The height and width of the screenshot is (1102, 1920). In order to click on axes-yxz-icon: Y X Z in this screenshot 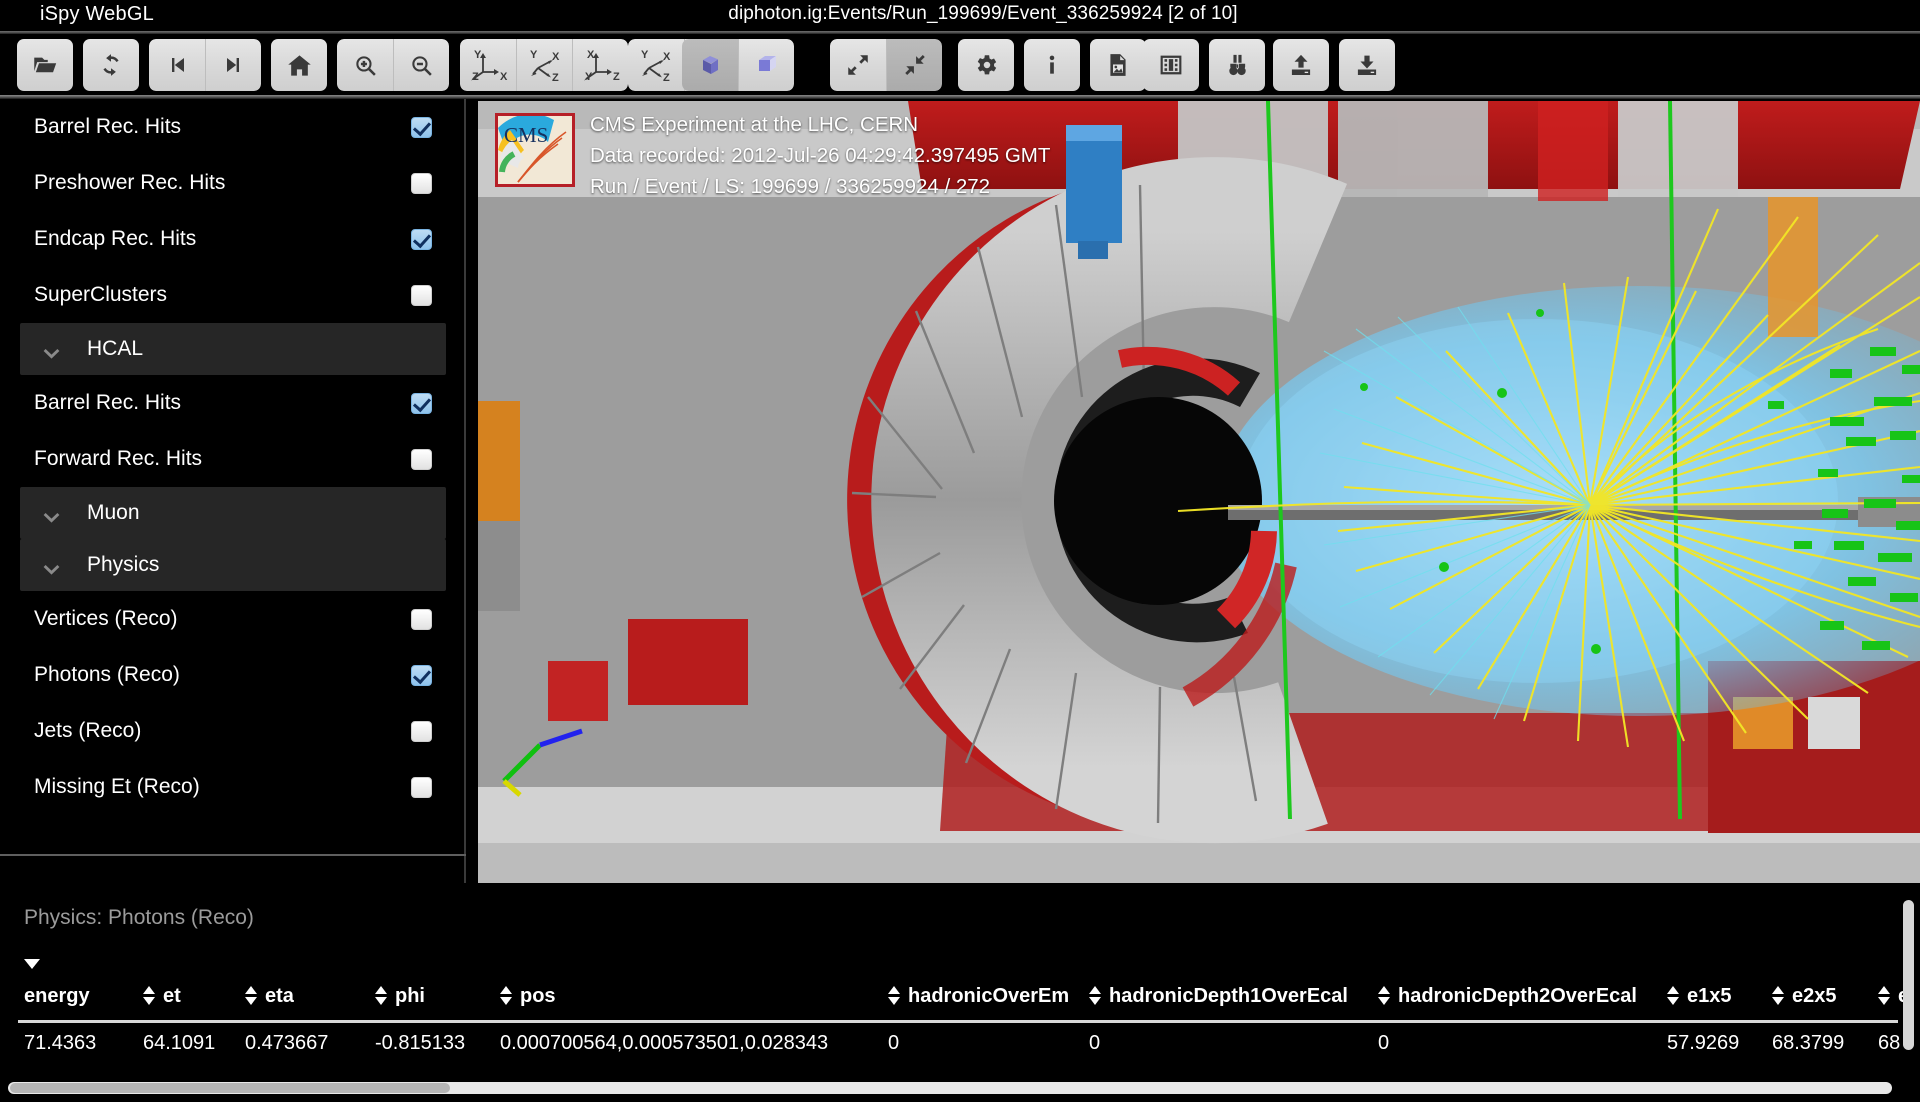, I will do `click(545, 65)`.